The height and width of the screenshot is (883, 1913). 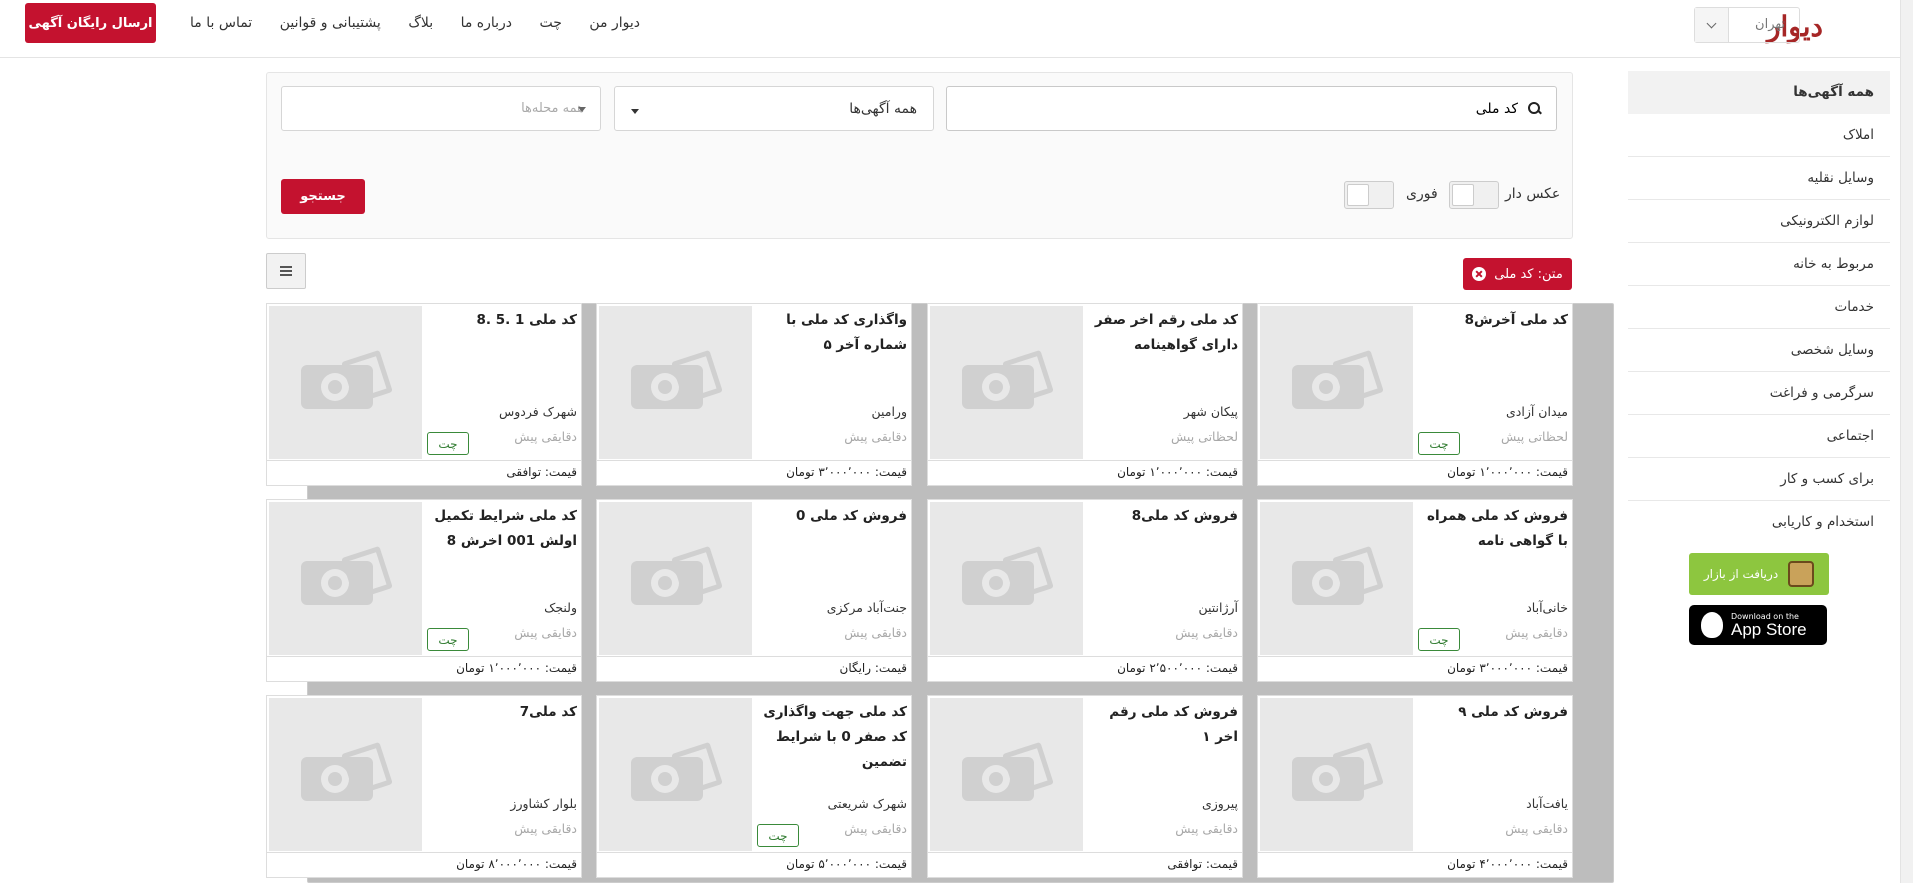 What do you see at coordinates (883, 108) in the screenshot?
I see `category-select-value: همه آگهی‌ها` at bounding box center [883, 108].